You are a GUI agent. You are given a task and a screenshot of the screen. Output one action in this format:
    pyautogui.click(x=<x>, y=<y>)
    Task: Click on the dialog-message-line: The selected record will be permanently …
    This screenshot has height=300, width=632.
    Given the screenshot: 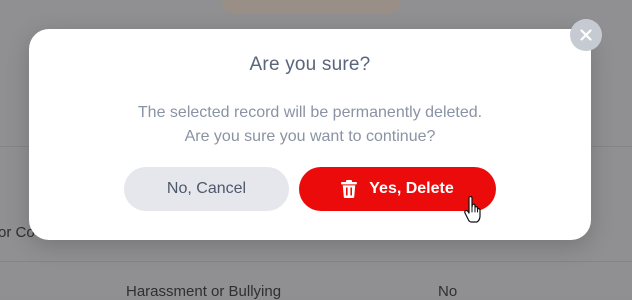 What is the action you would take?
    pyautogui.click(x=310, y=112)
    